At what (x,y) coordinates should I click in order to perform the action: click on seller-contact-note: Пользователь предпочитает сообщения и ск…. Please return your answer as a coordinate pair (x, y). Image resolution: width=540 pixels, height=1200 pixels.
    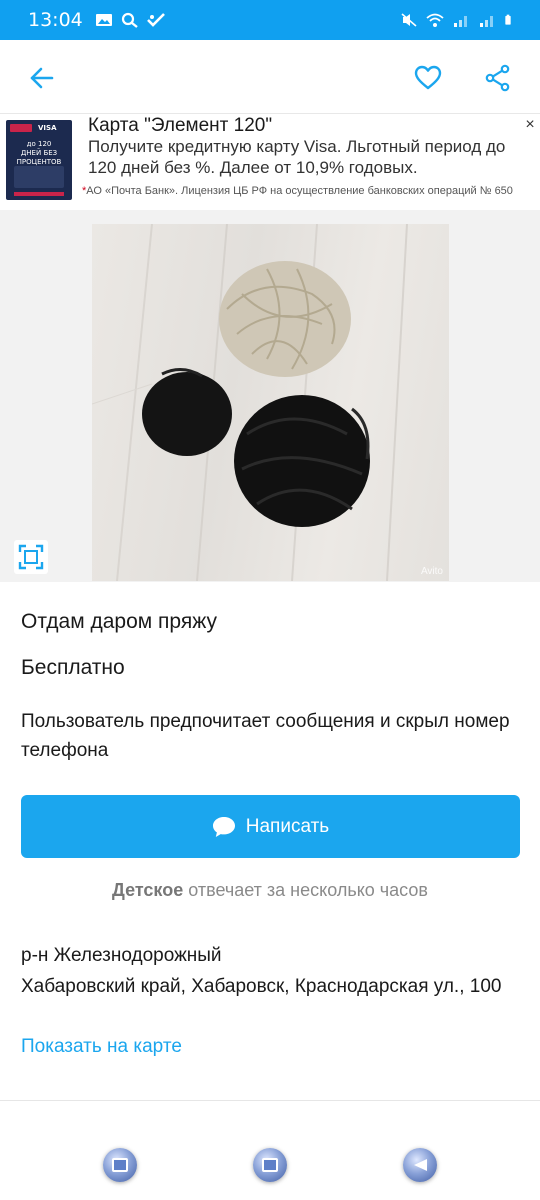
    Looking at the image, I should click on (265, 736).